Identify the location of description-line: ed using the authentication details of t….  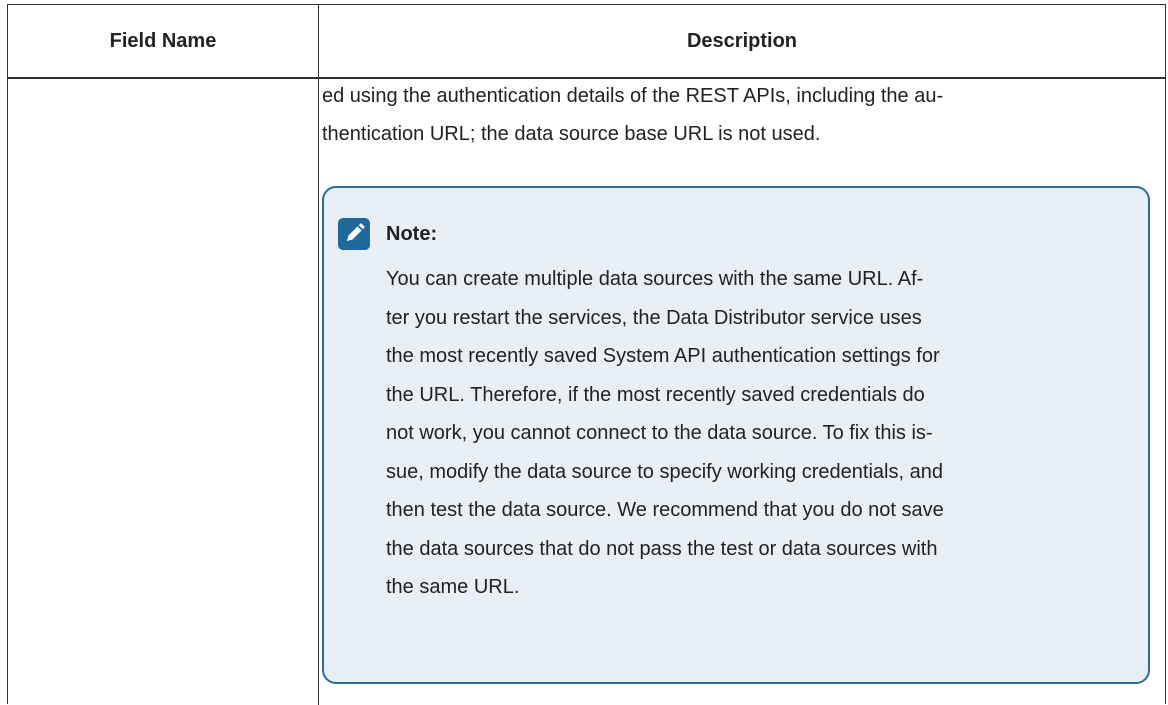
(633, 96).